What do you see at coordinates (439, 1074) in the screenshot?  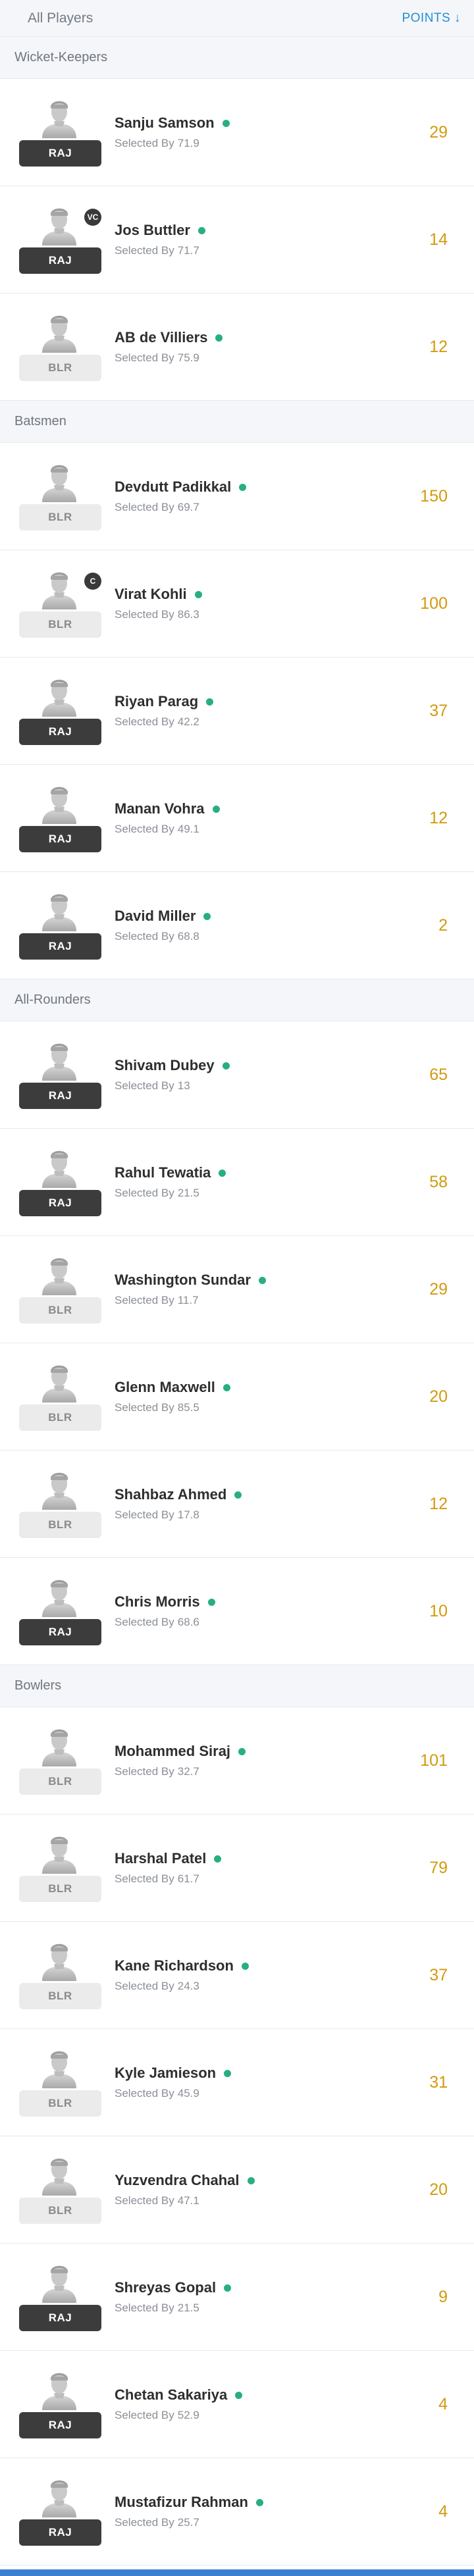 I see `player-points: 65` at bounding box center [439, 1074].